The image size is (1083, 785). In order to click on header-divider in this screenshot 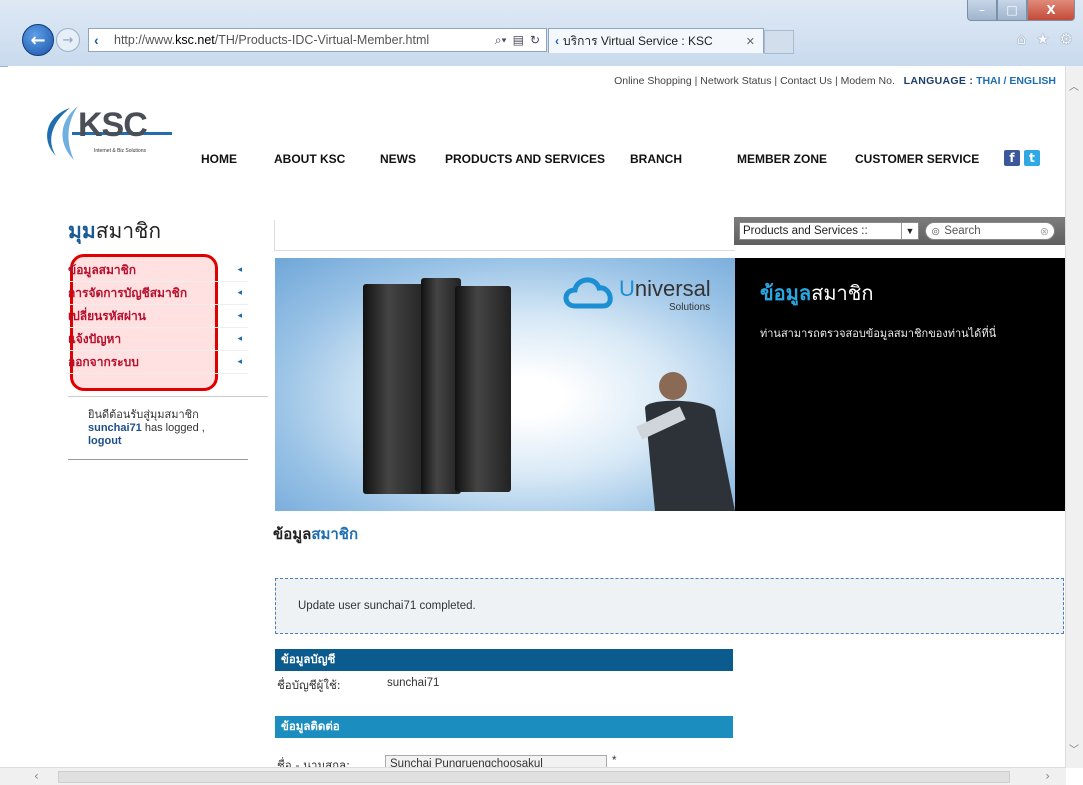, I will do `click(504, 235)`.